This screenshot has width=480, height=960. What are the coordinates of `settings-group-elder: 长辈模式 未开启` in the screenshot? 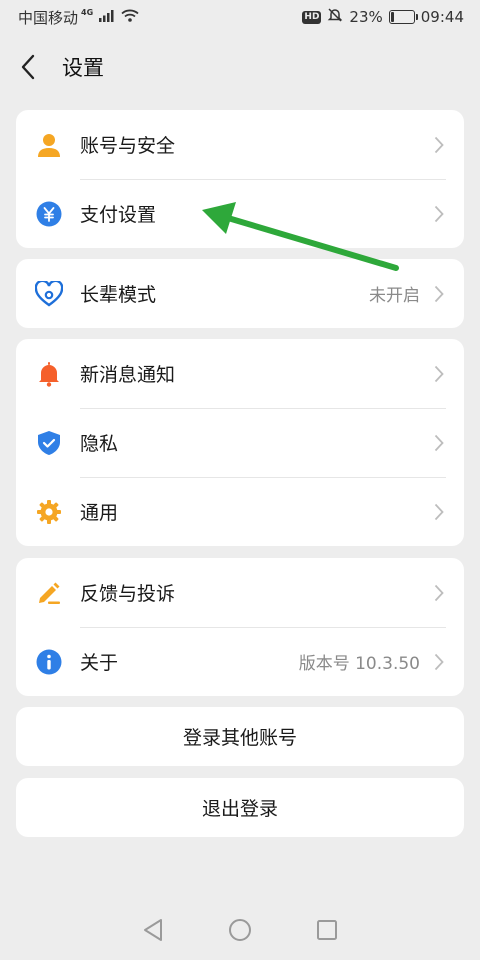 It's located at (240, 293).